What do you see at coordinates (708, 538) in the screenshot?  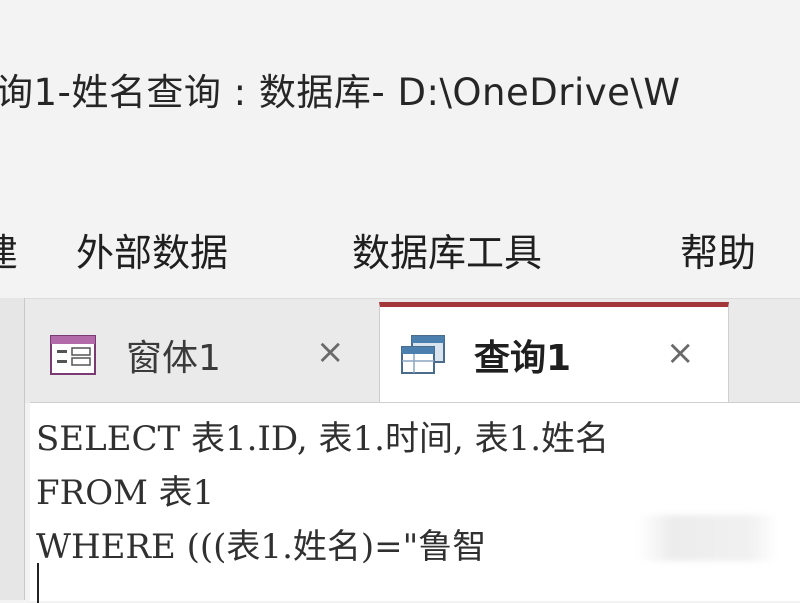 I see `redaction-blur` at bounding box center [708, 538].